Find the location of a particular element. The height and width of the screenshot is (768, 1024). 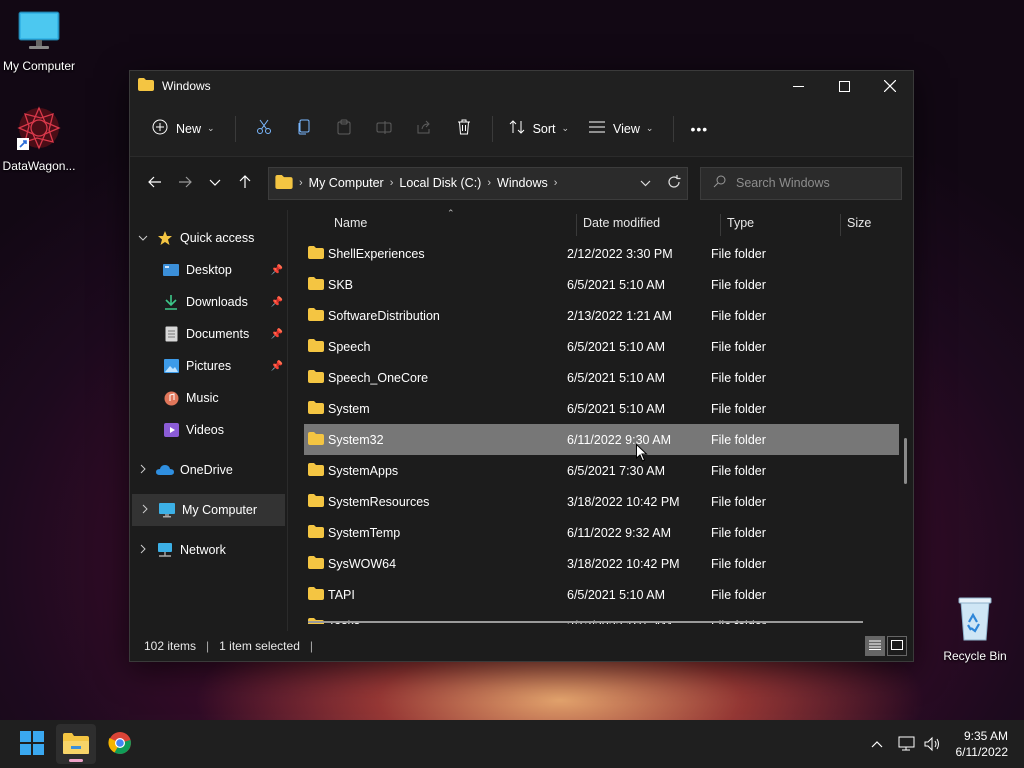

column-date-modified: Date modified is located at coordinates (621, 223).